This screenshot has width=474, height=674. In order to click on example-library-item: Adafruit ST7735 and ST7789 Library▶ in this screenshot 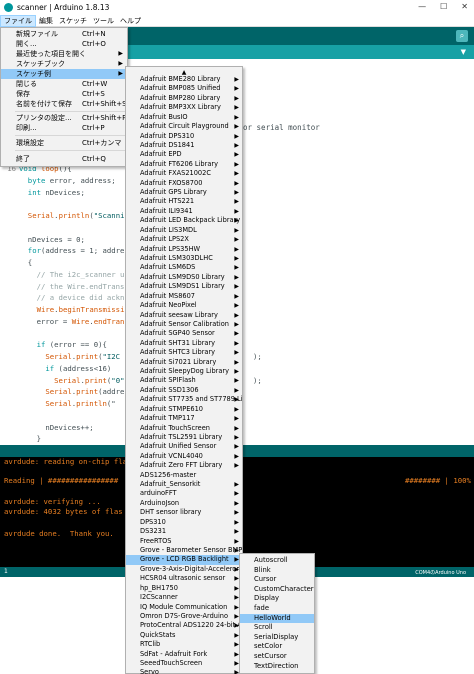, I will do `click(184, 400)`.